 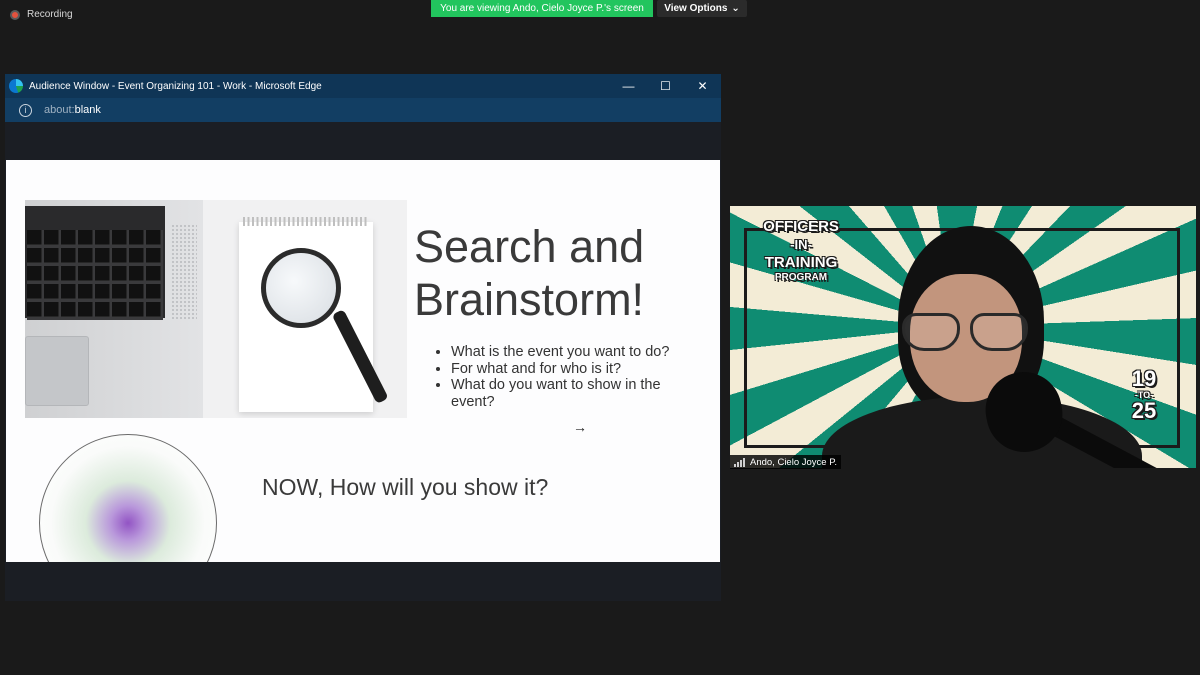 I want to click on slide-letterbox-top, so click(x=363, y=141).